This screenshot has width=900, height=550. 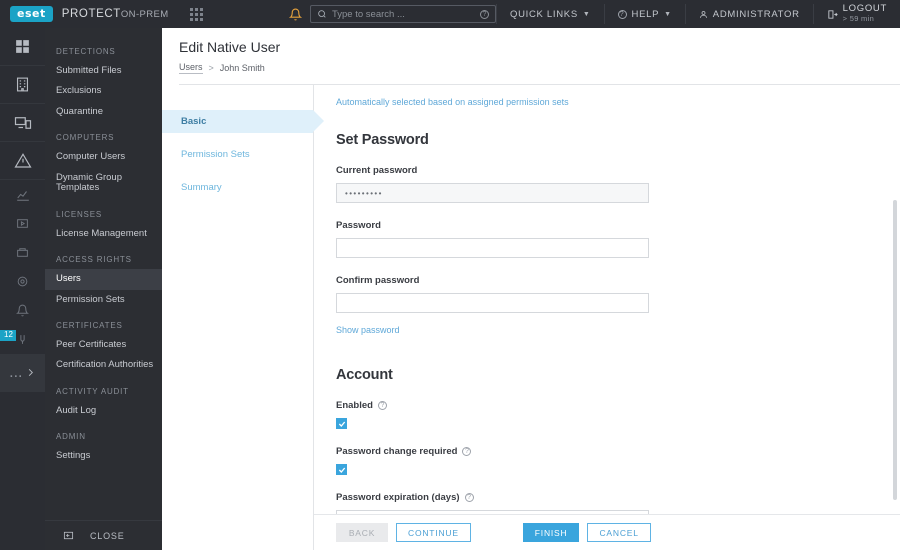 I want to click on current-password-input: •••••••••, so click(x=492, y=193).